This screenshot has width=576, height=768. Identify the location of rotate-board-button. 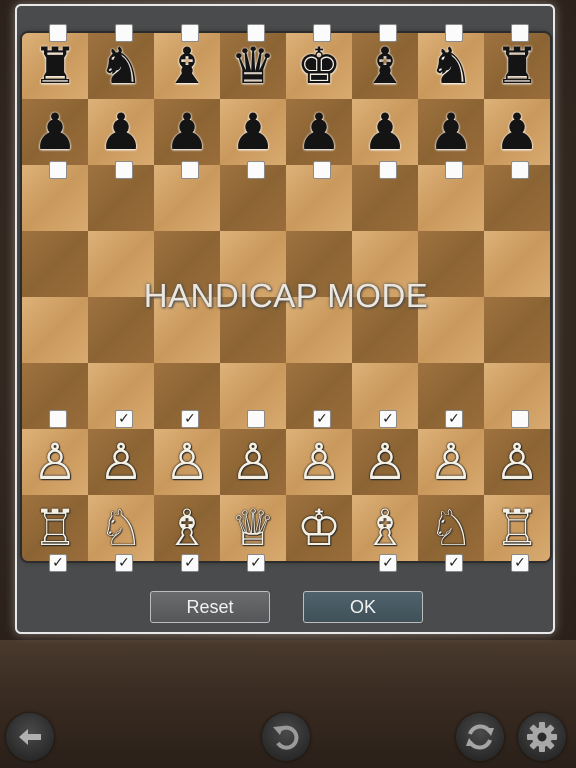
(480, 737).